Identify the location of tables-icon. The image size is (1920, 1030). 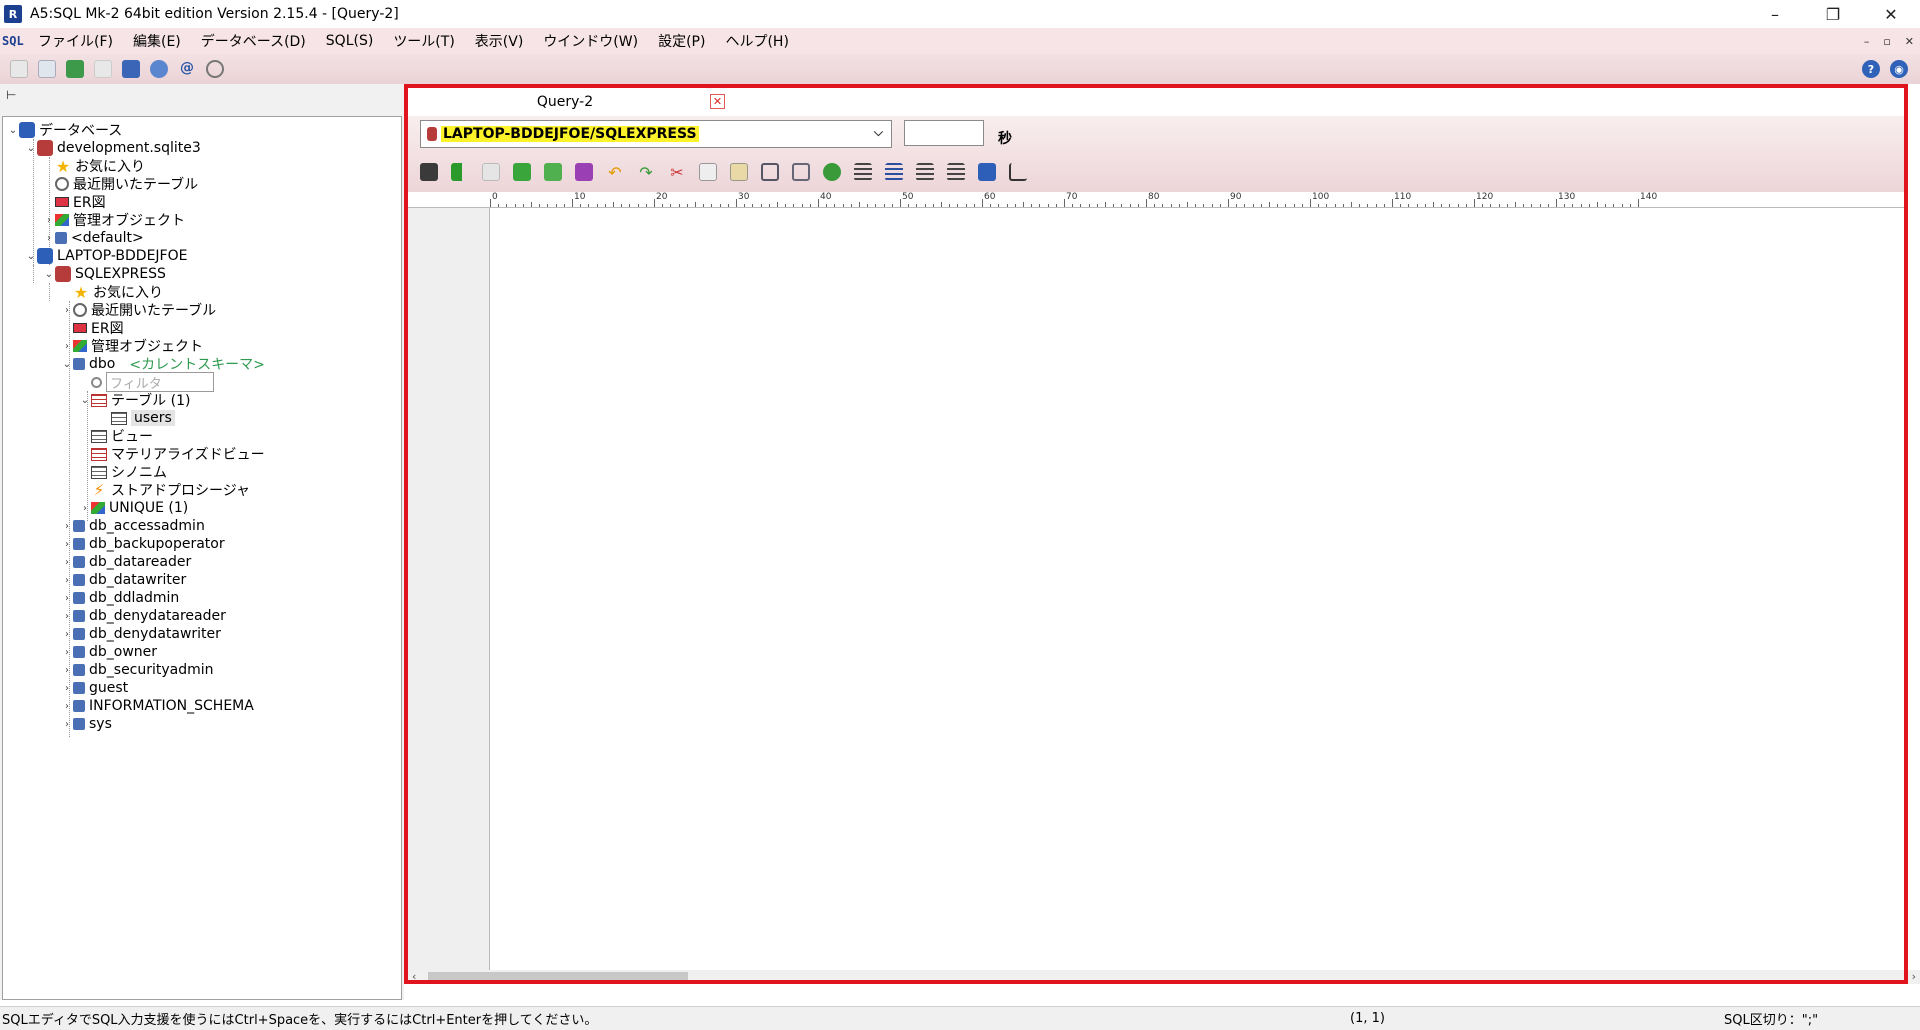
(99, 400).